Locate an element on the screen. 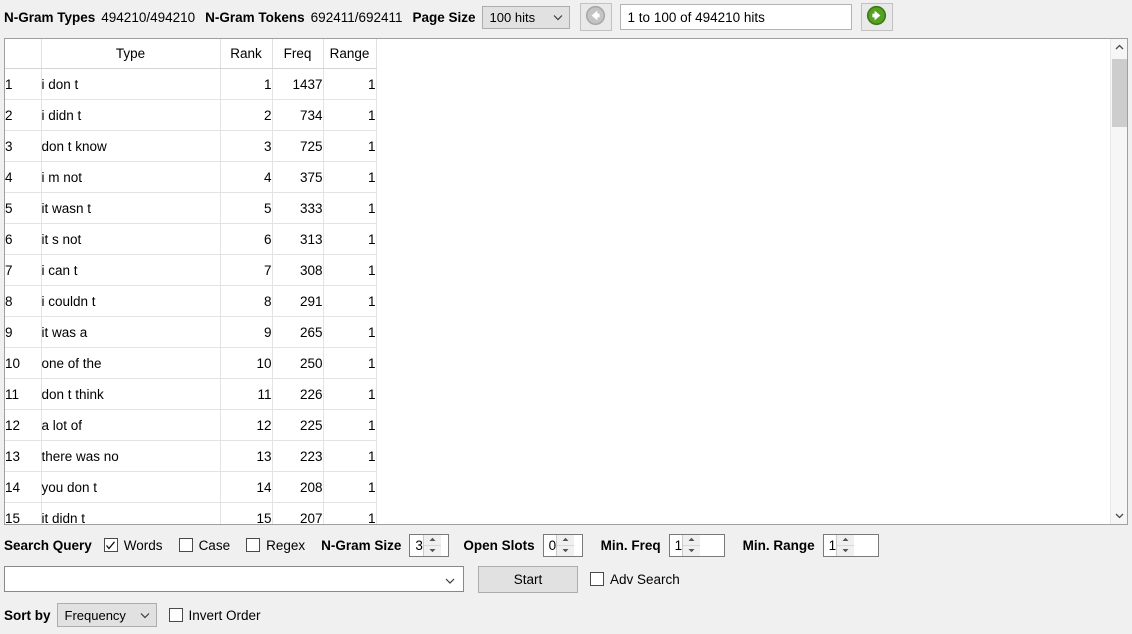 This screenshot has height=634, width=1132. cell-type: it wasn t is located at coordinates (131, 208).